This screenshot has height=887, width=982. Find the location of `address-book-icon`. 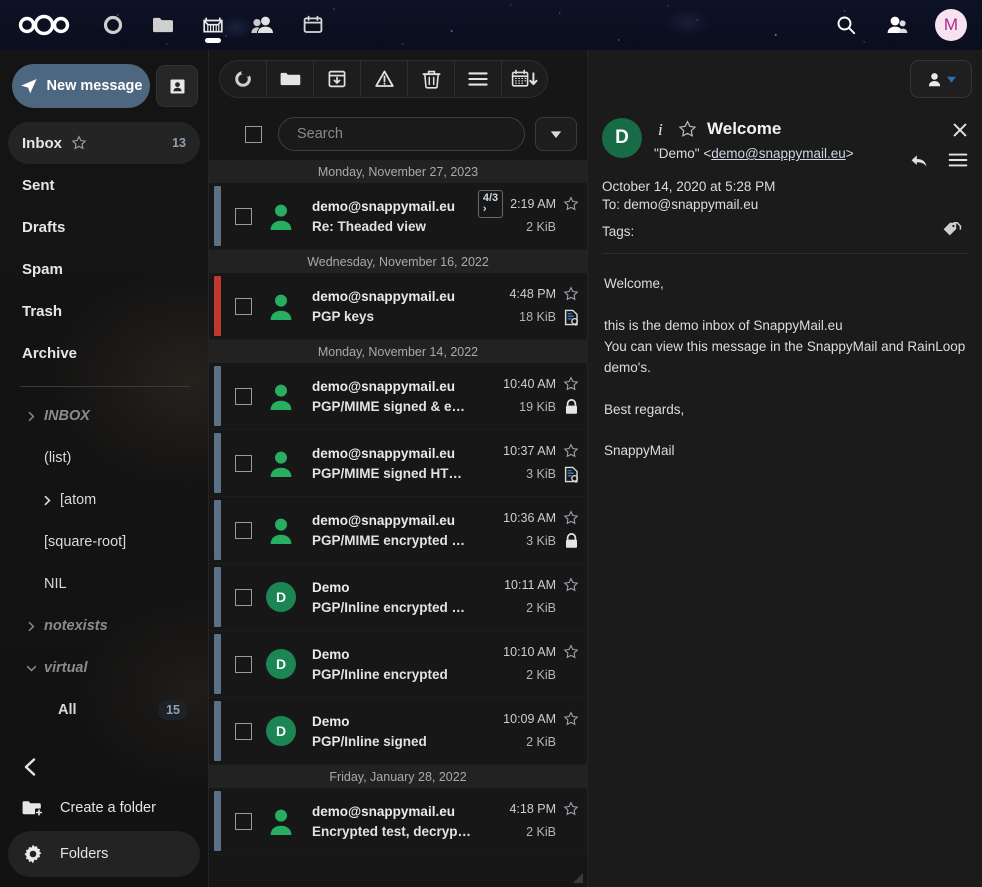

address-book-icon is located at coordinates (177, 86).